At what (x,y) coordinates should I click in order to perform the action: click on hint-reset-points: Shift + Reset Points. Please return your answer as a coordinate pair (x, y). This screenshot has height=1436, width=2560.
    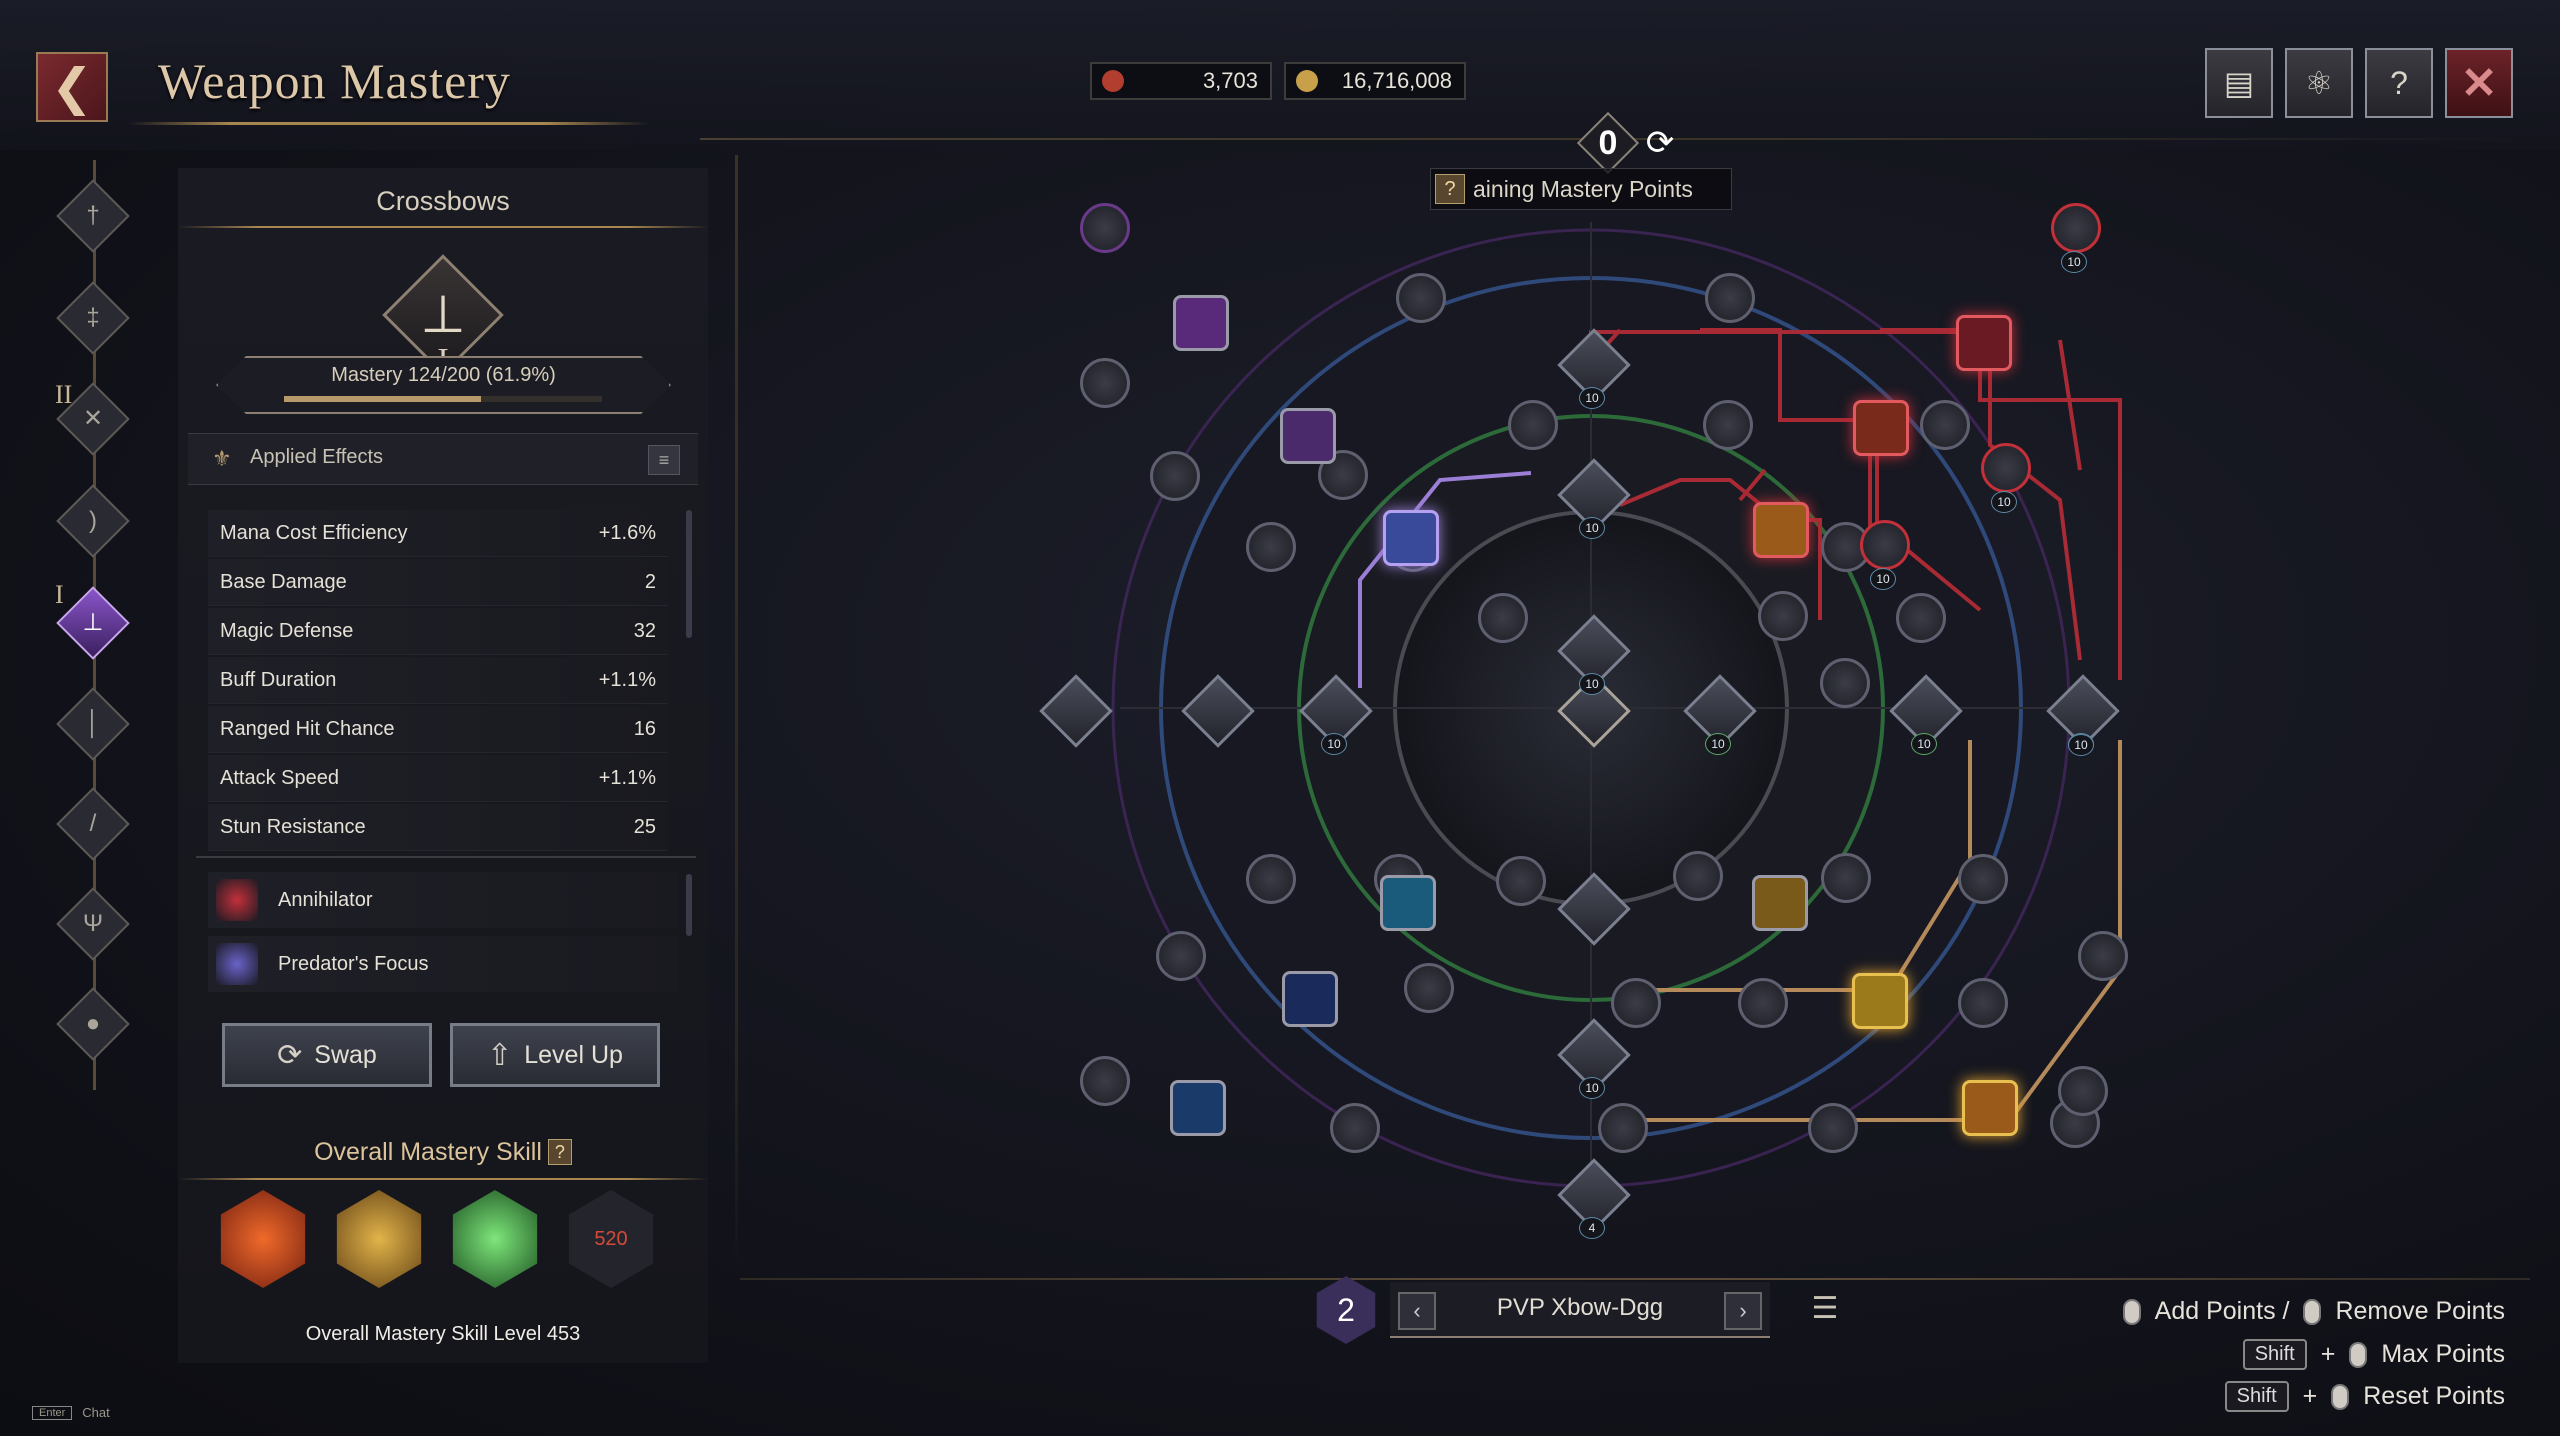
    Looking at the image, I should click on (2364, 1396).